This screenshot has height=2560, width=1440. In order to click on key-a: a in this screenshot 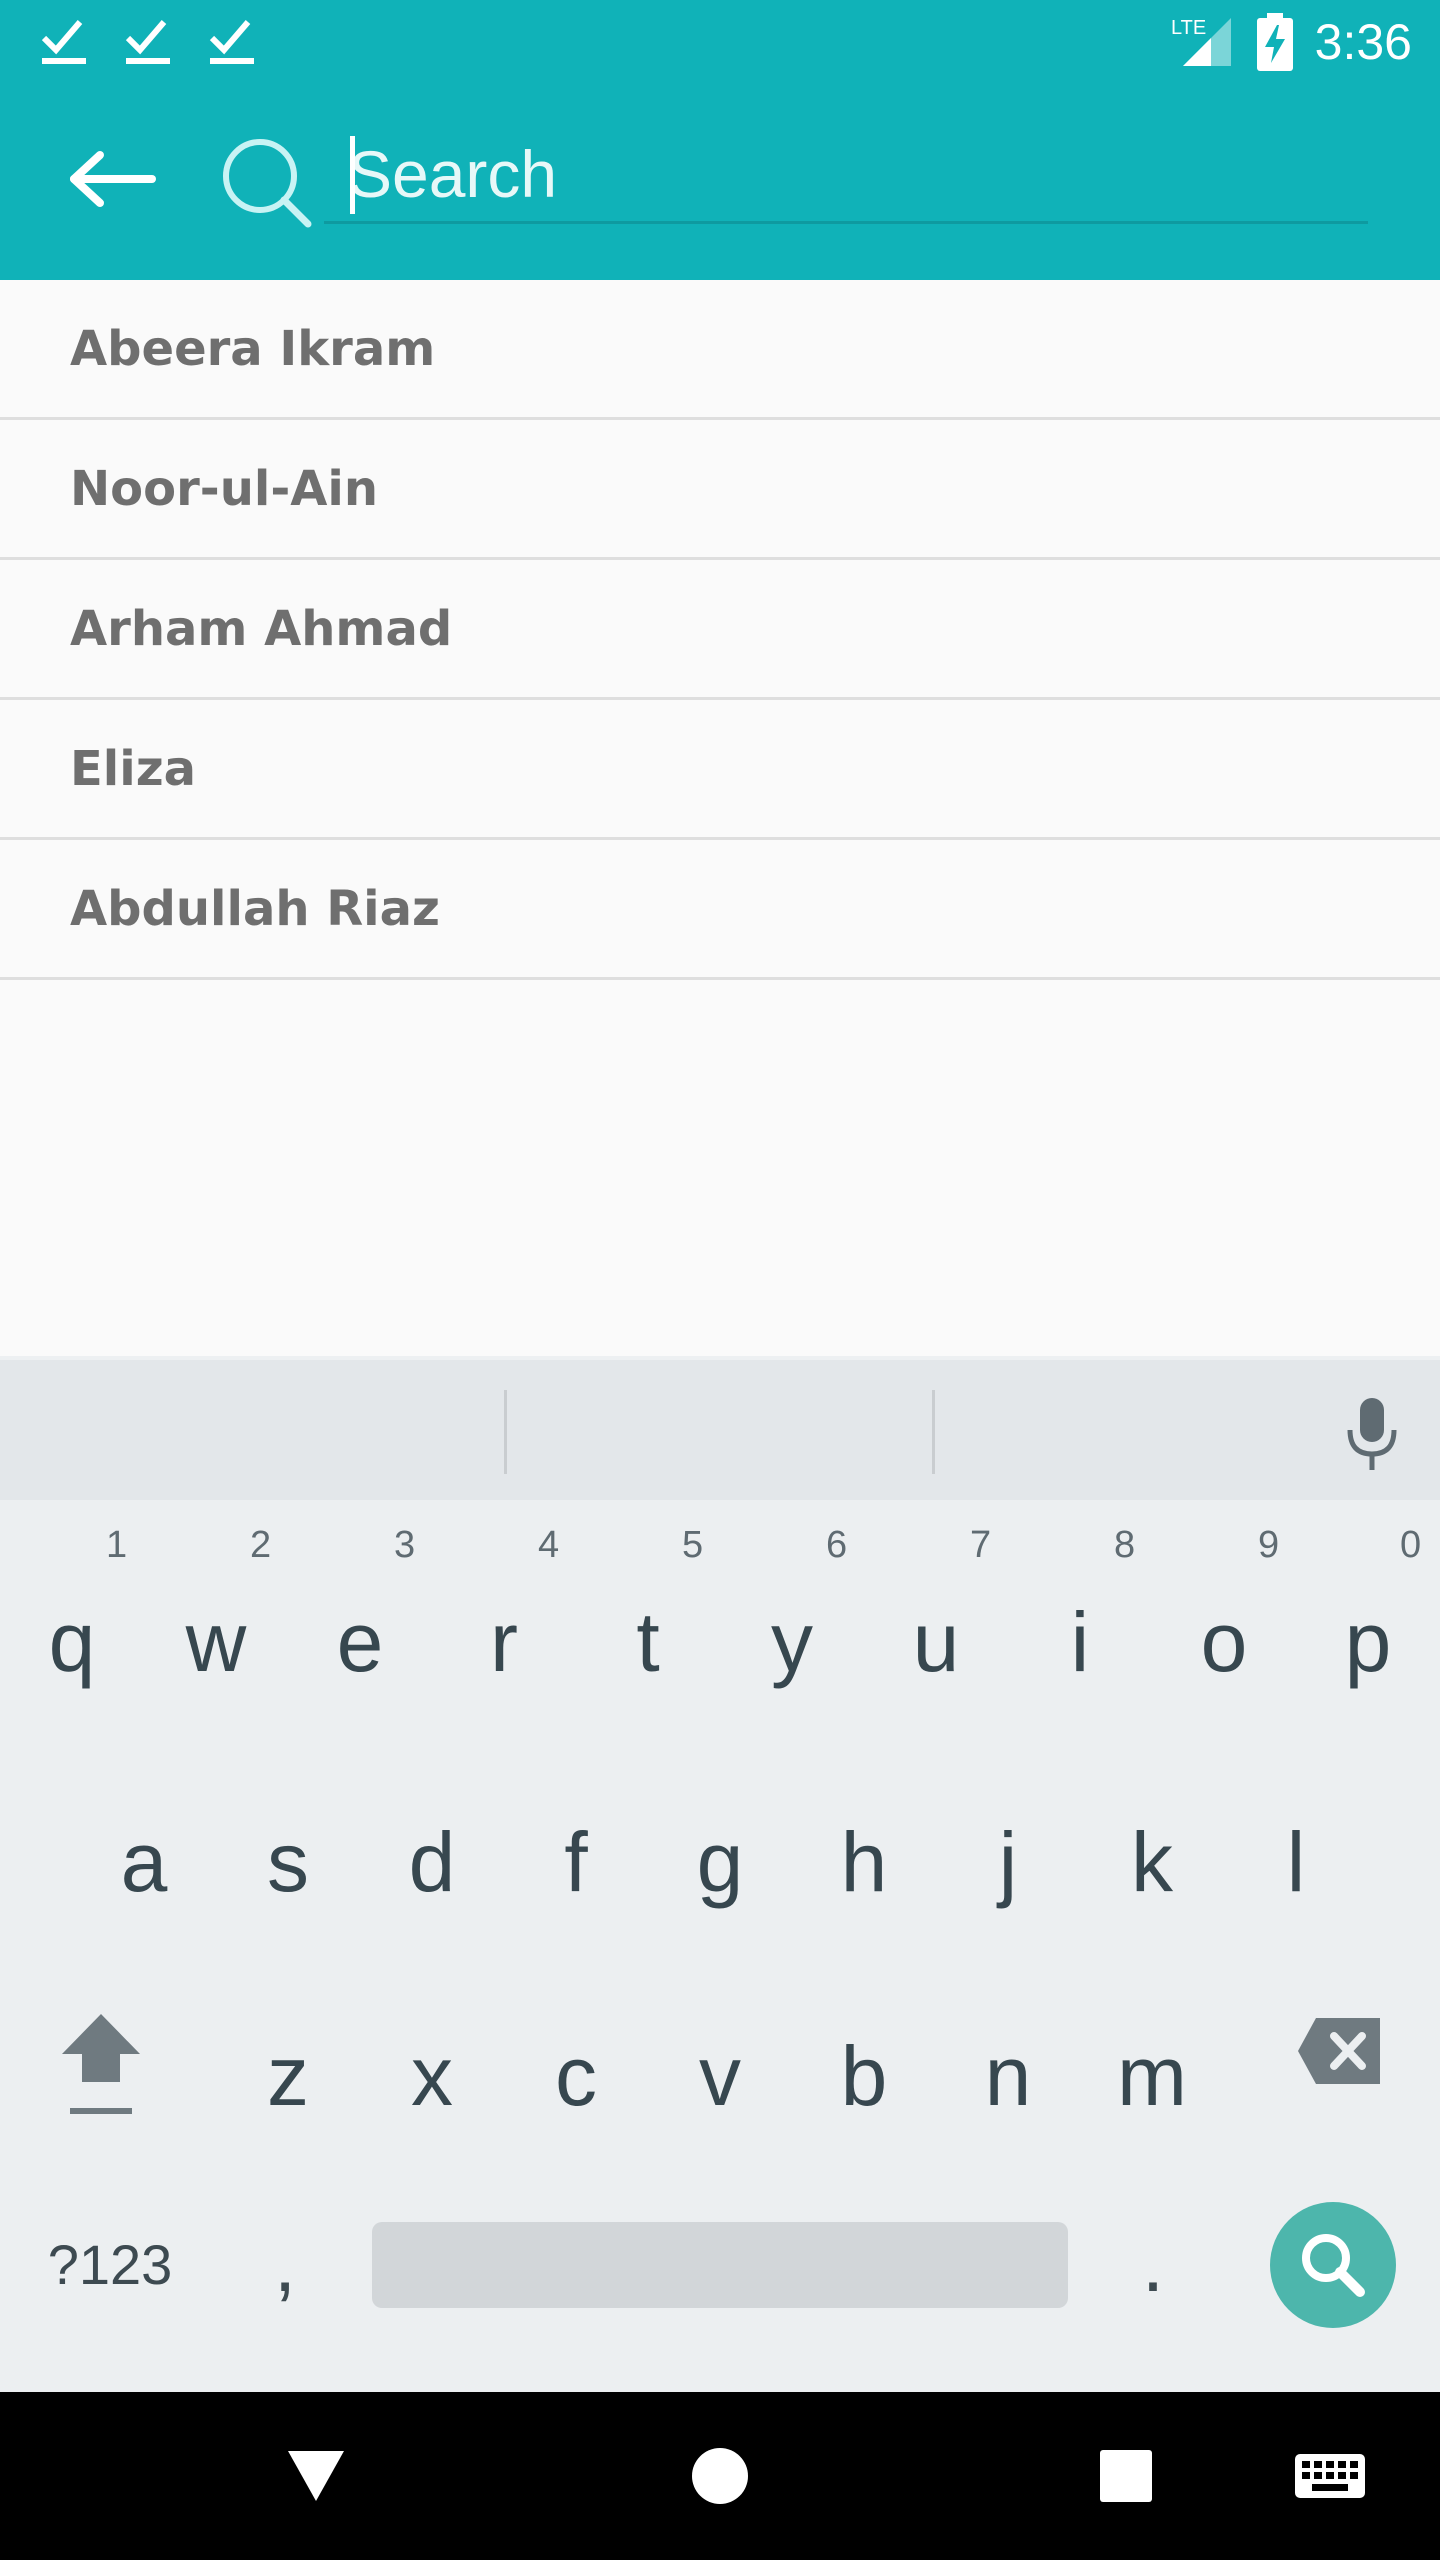, I will do `click(144, 1862)`.